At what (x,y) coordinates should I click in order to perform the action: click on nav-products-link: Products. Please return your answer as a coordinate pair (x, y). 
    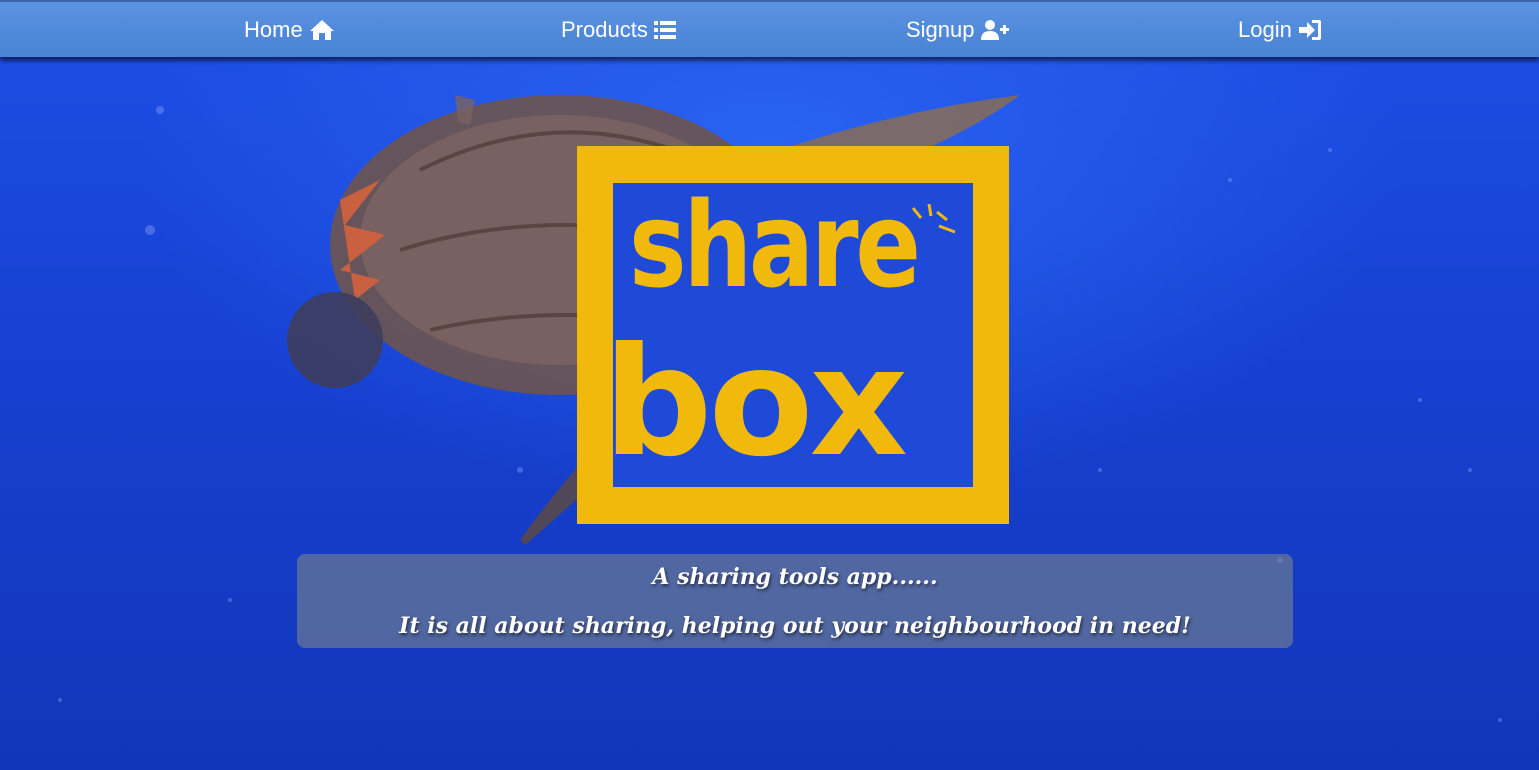
    Looking at the image, I should click on (618, 29).